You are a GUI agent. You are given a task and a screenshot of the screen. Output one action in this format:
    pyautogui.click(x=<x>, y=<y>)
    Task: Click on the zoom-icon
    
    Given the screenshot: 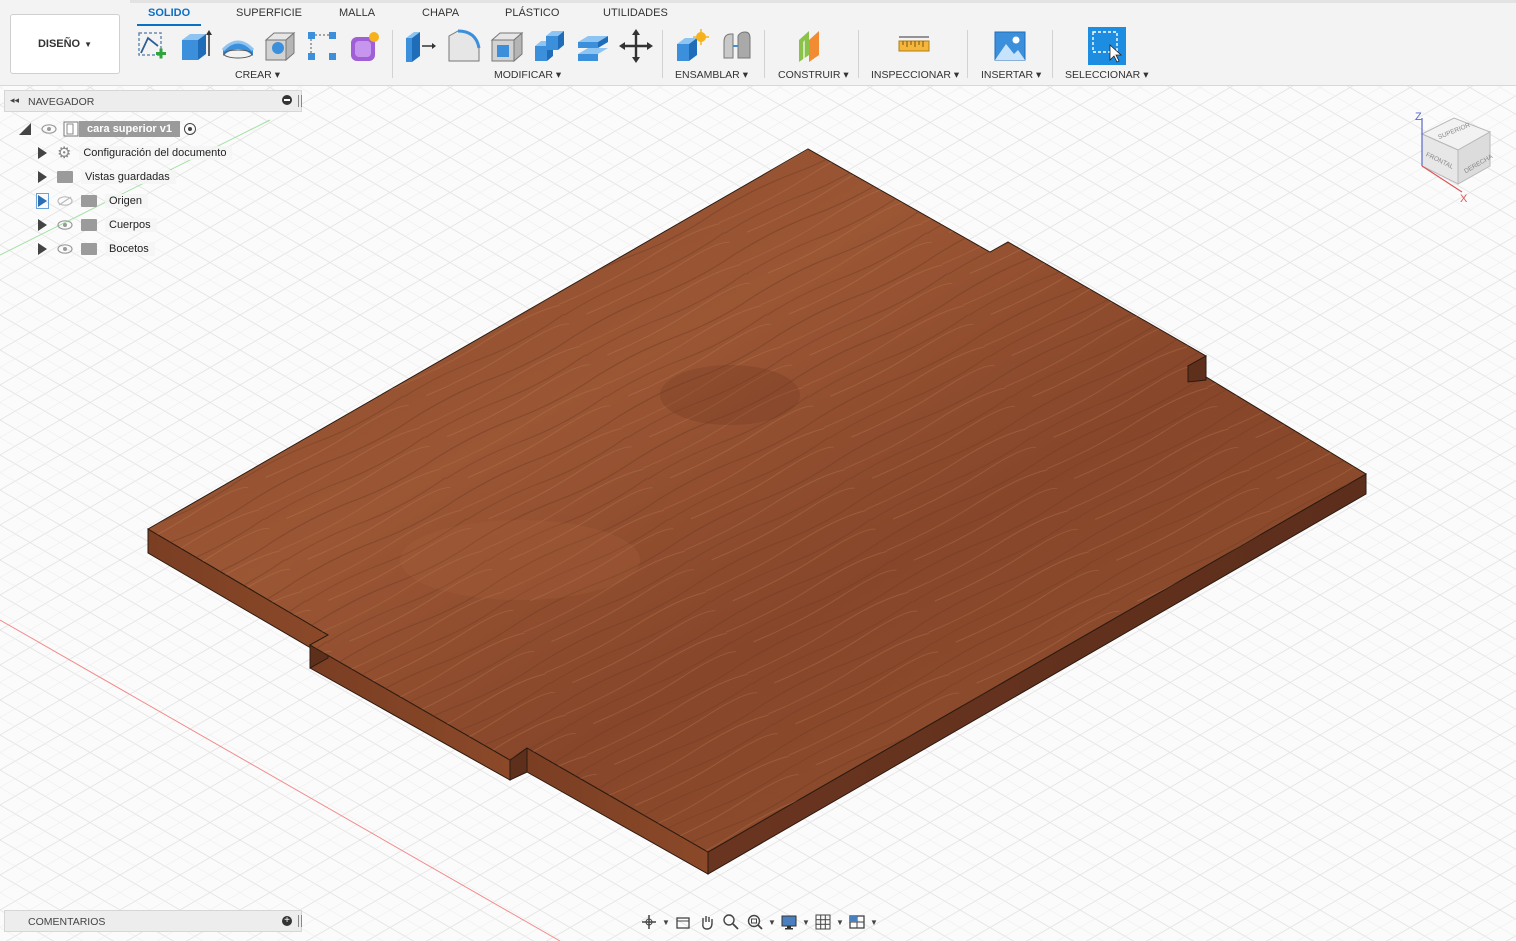 What is the action you would take?
    pyautogui.click(x=731, y=922)
    